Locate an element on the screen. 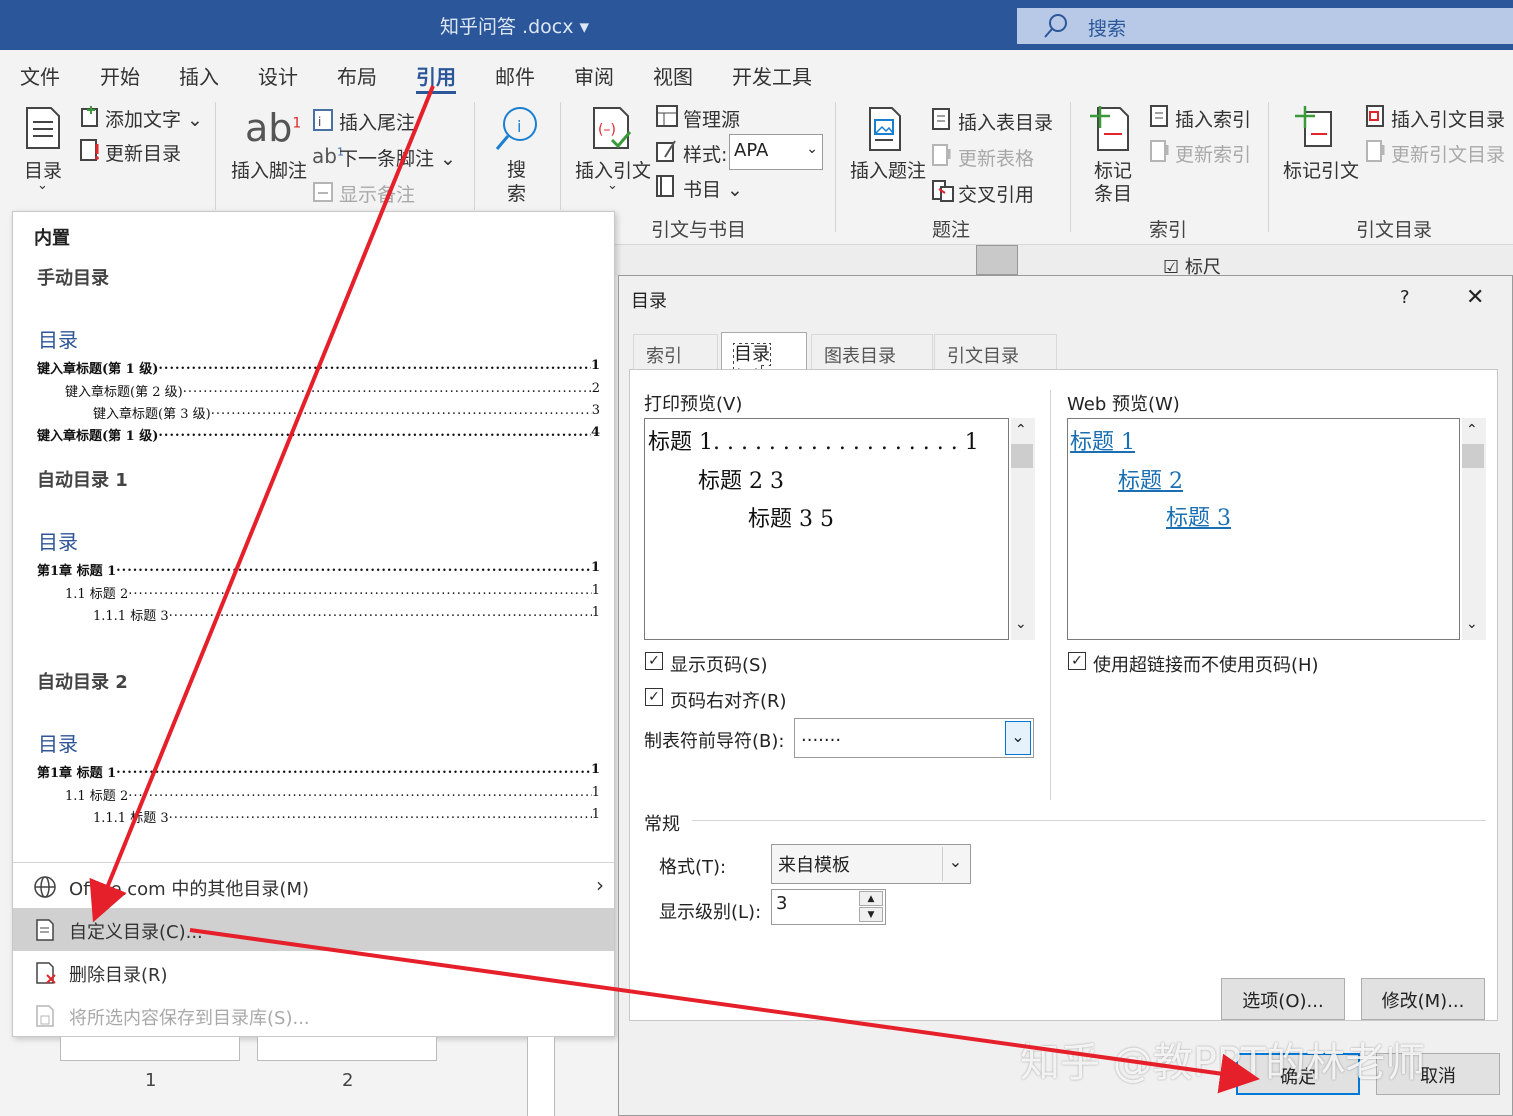 The height and width of the screenshot is (1116, 1513). web-preview-link: 标题 2 is located at coordinates (1150, 479).